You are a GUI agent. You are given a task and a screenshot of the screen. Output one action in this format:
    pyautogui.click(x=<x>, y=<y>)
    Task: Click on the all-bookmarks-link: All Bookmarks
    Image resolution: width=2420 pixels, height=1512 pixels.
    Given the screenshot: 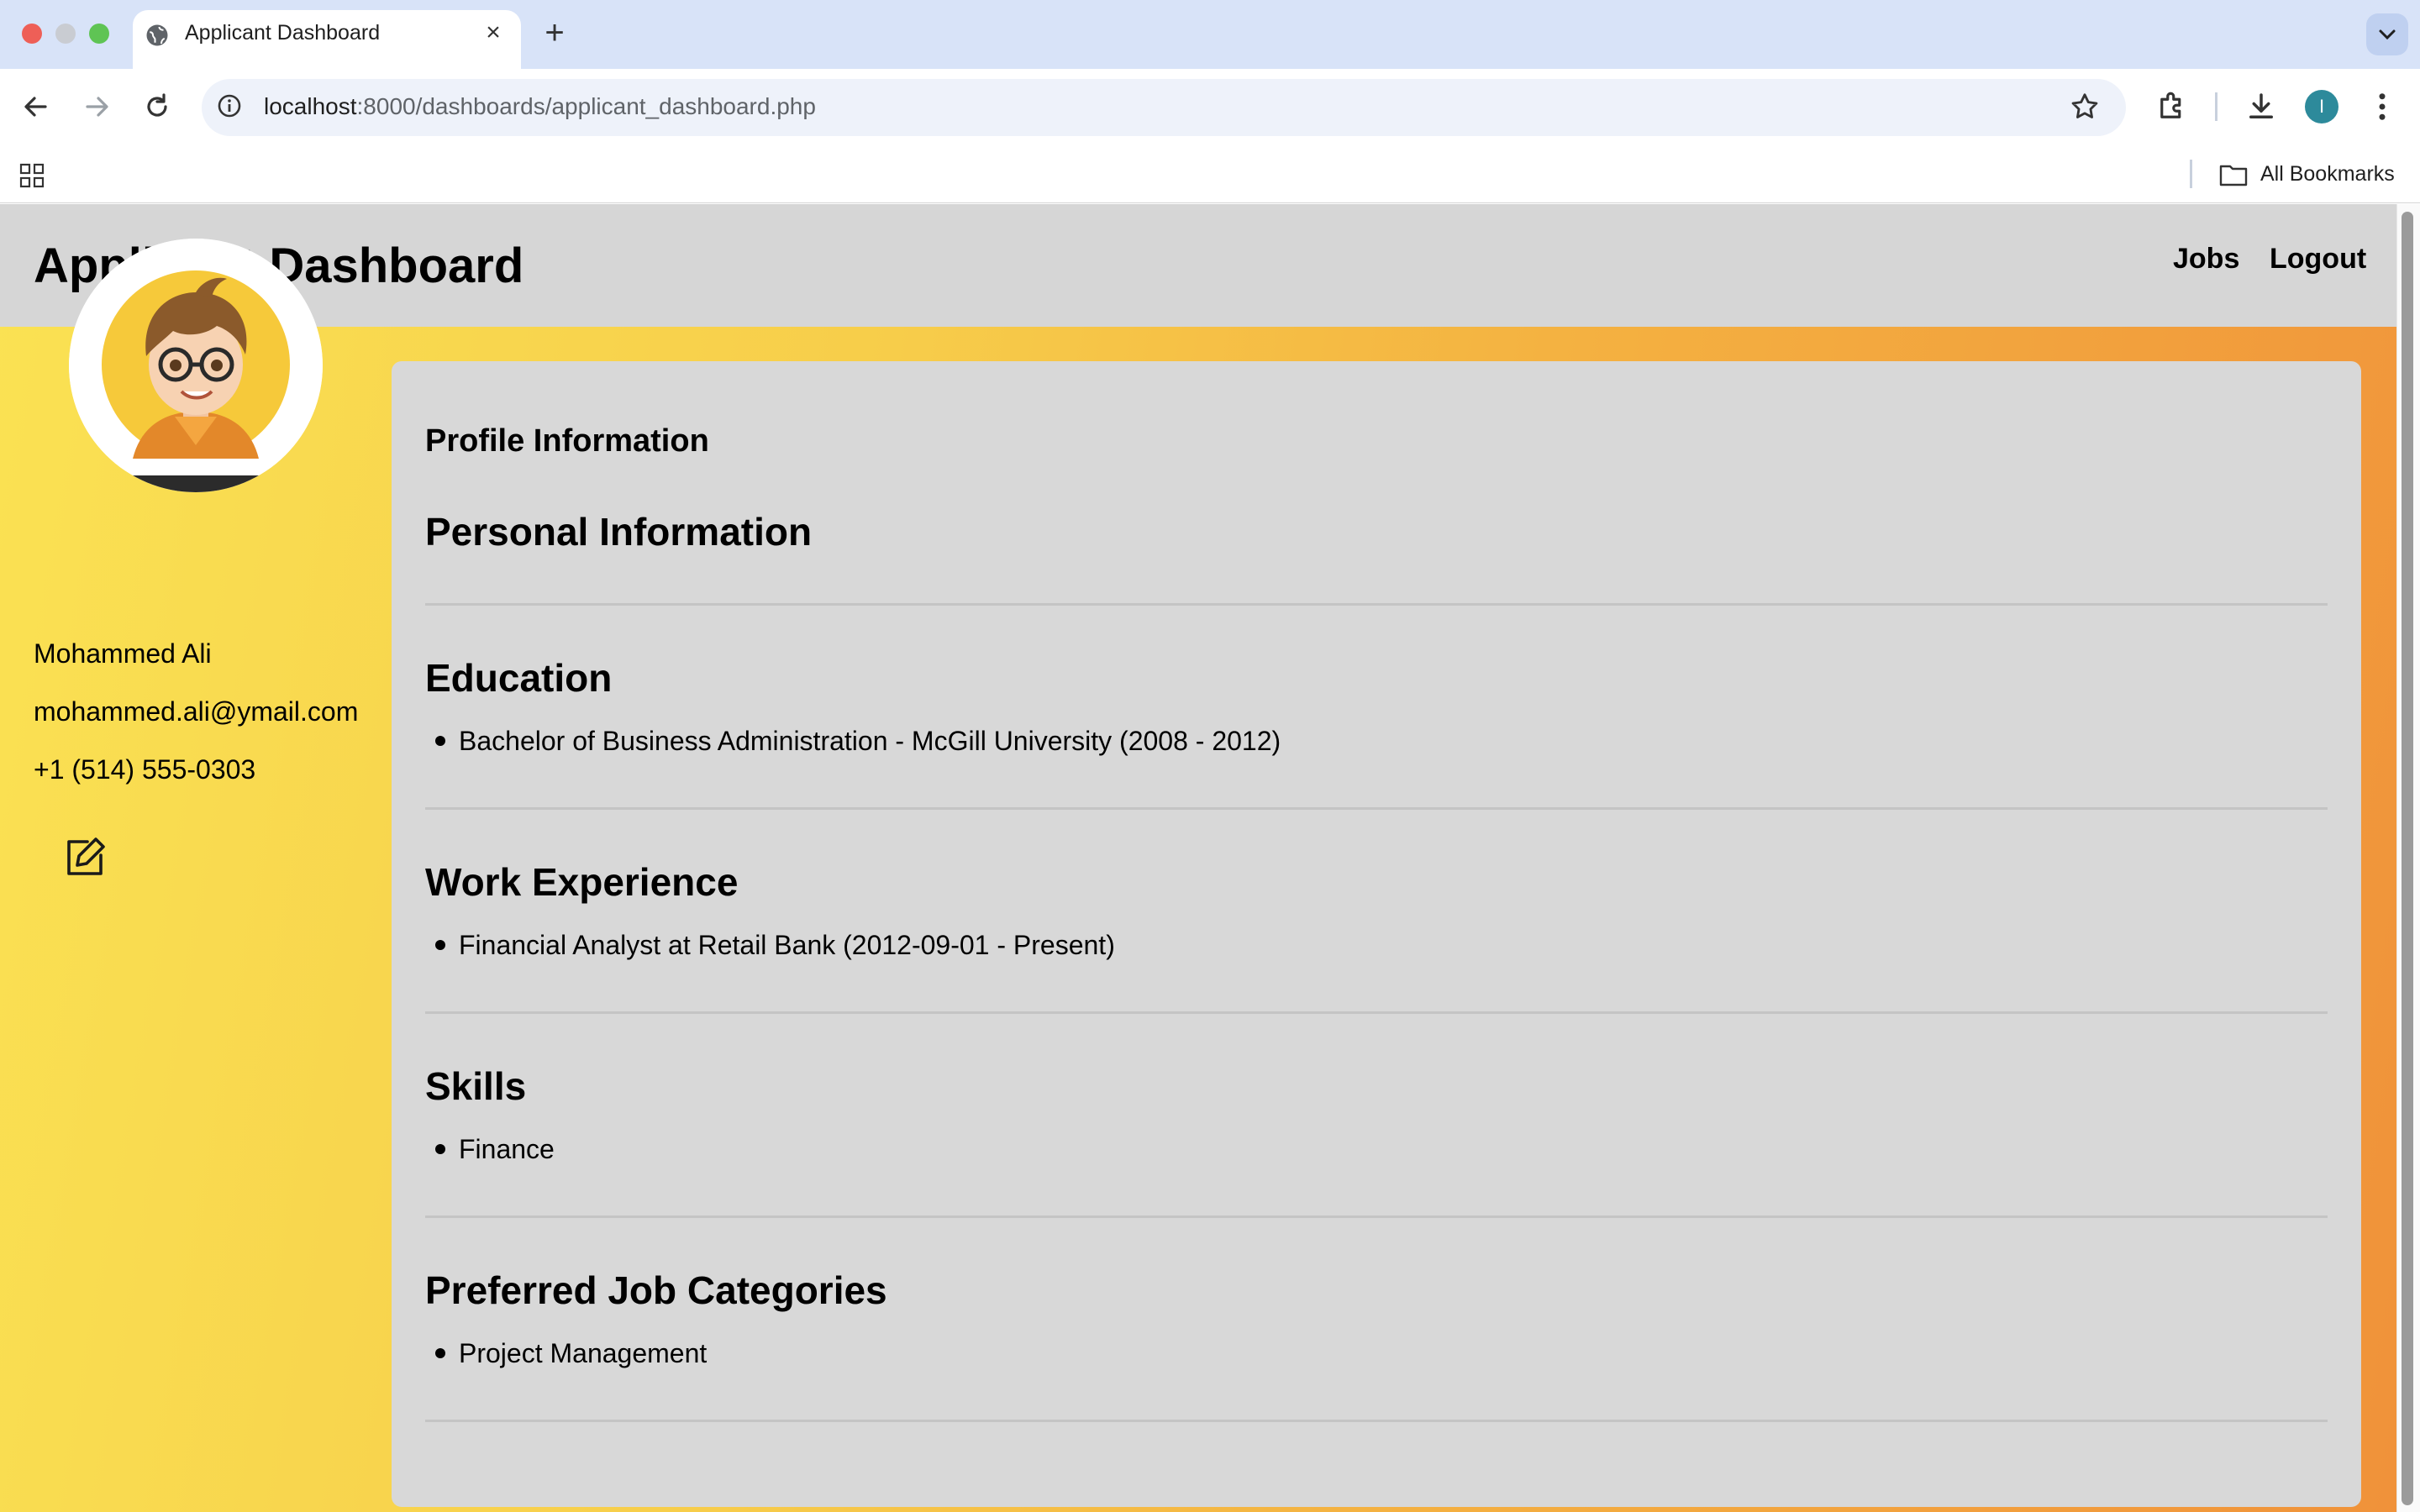 What is the action you would take?
    pyautogui.click(x=2328, y=174)
    